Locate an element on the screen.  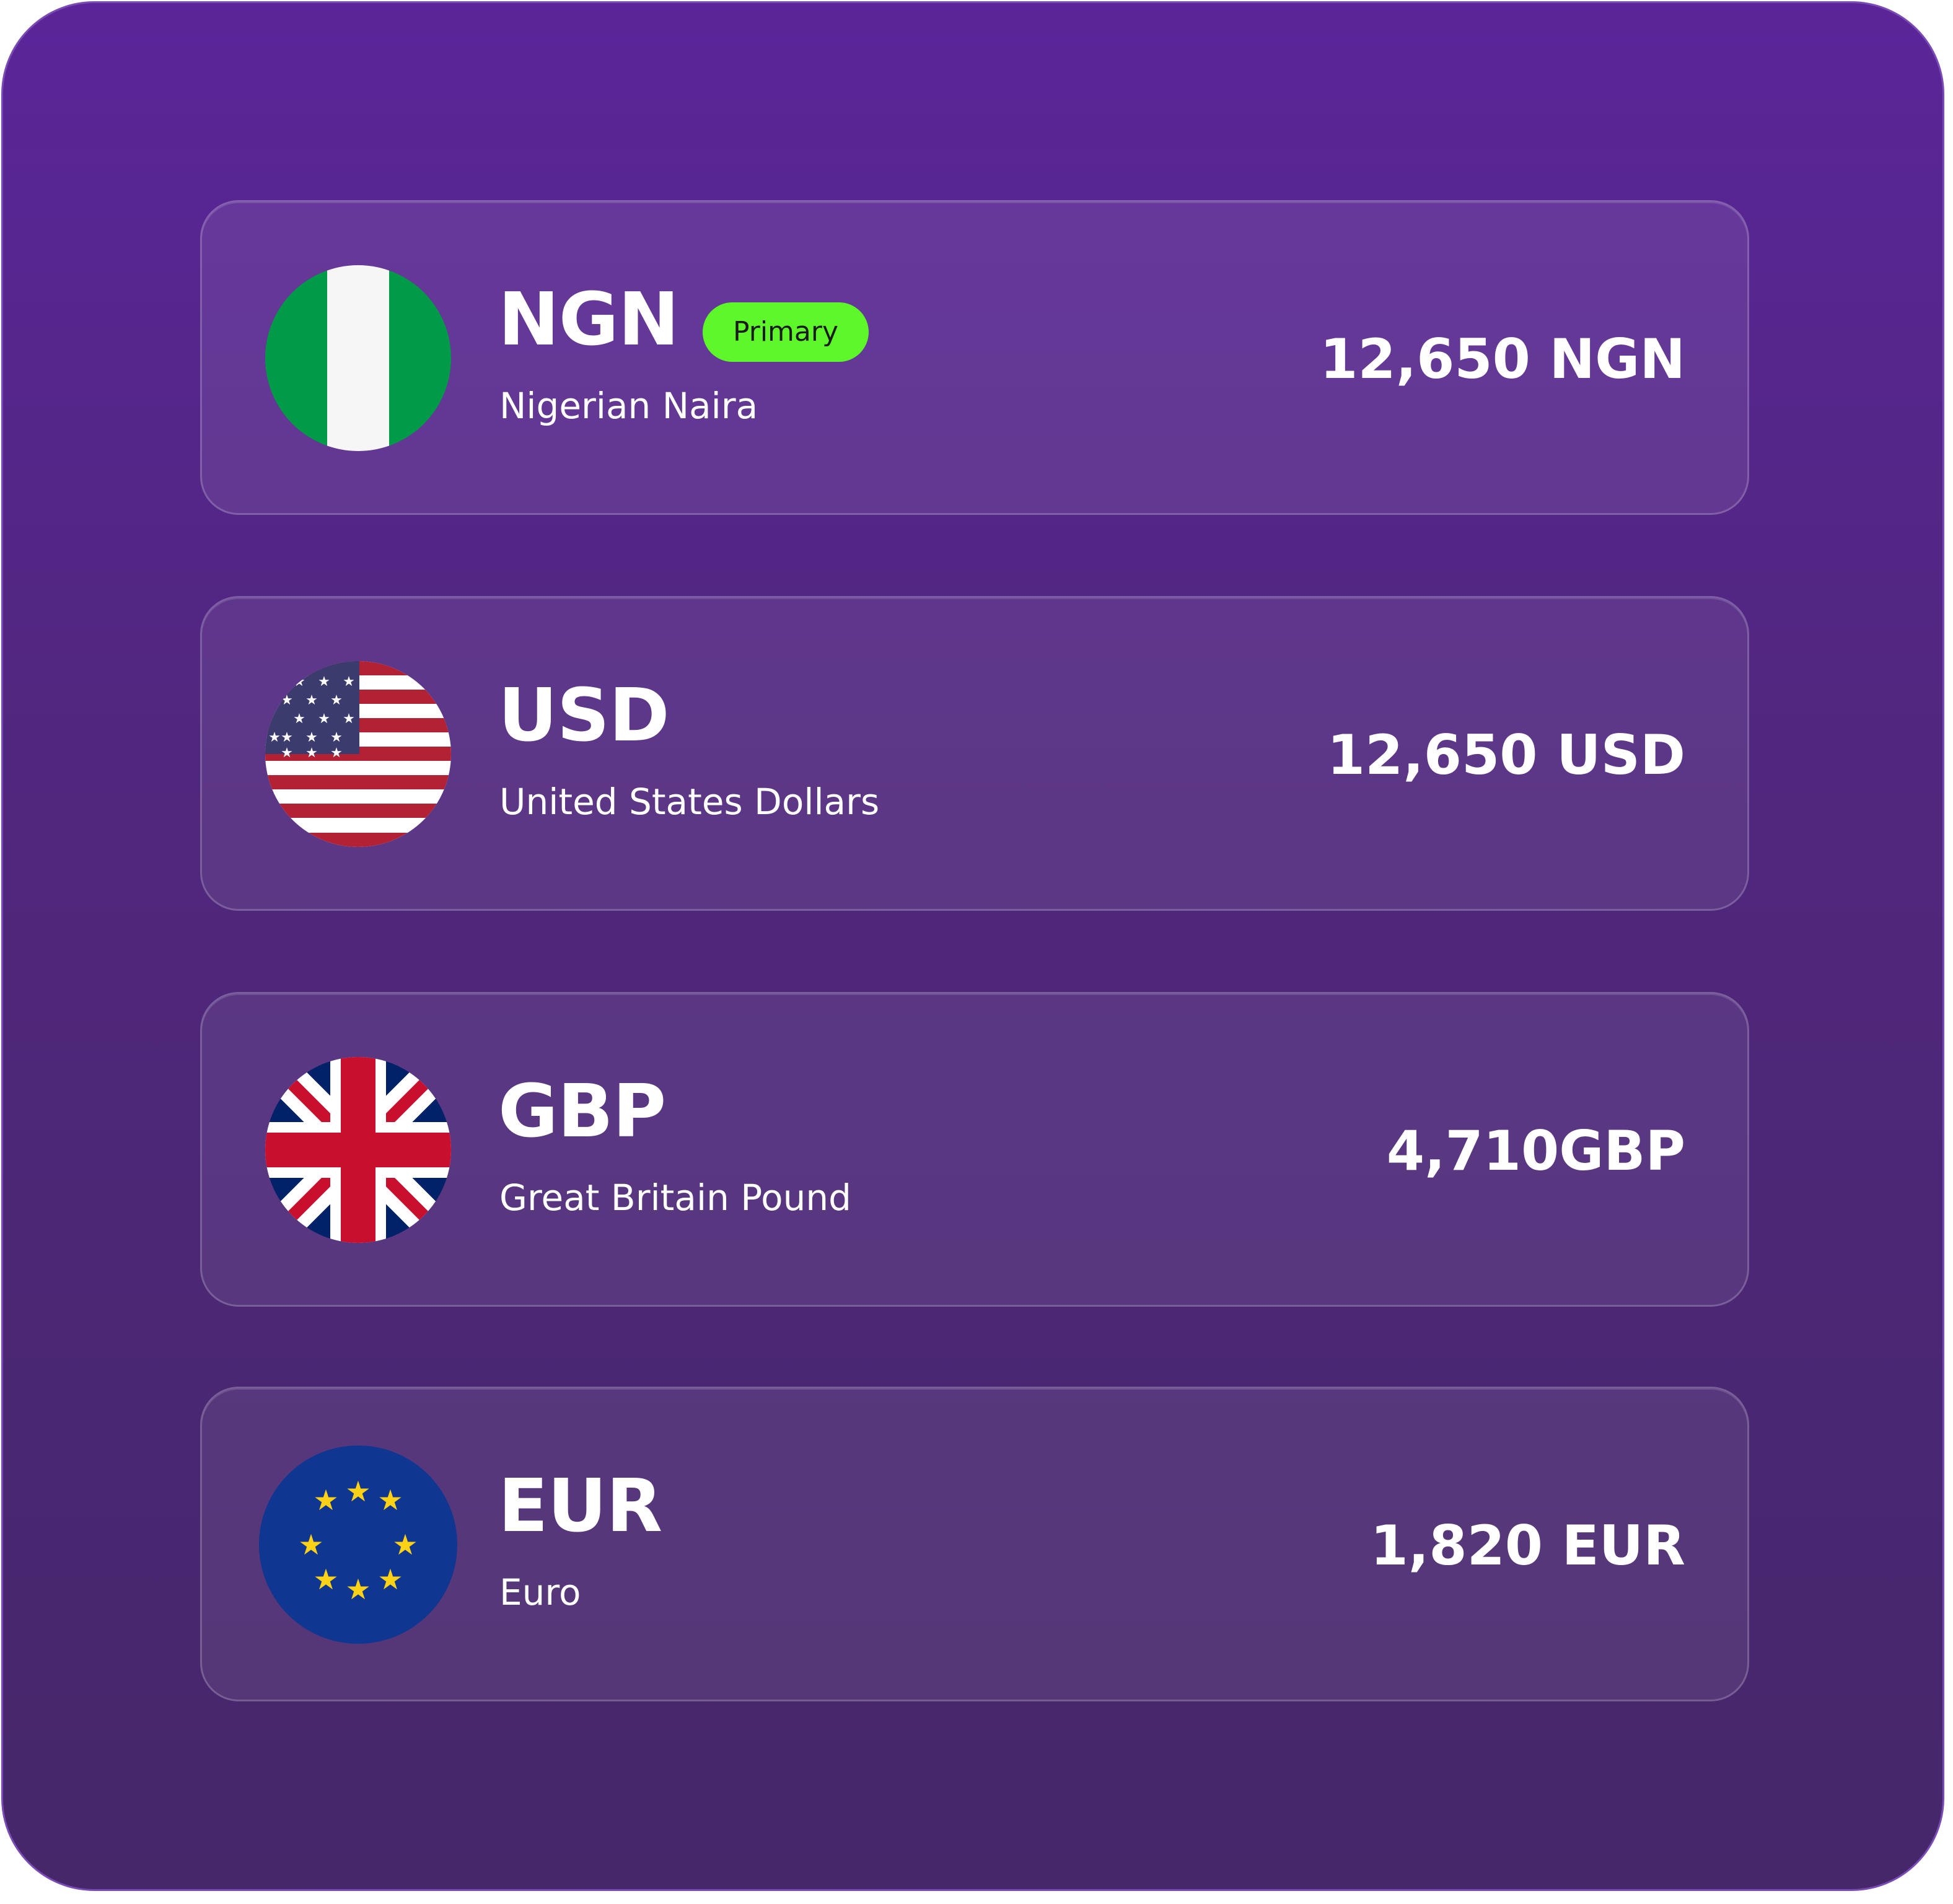
currency-balance: 4,710GBP is located at coordinates (1535, 1151).